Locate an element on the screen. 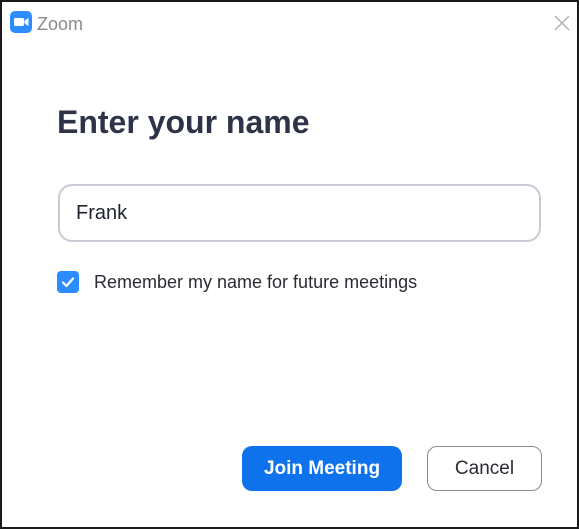 The image size is (579, 529). remember-name-checkbox-row: Remember my name for future meetings is located at coordinates (237, 282).